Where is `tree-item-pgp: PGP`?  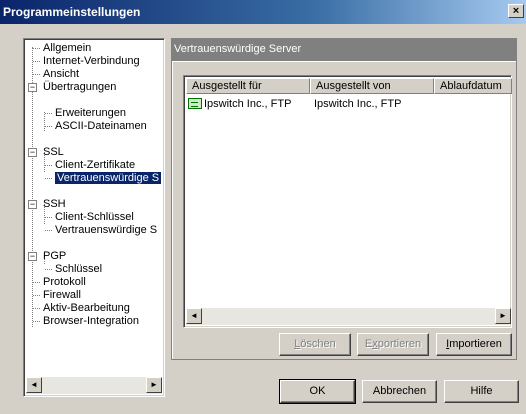 tree-item-pgp: PGP is located at coordinates (54, 256).